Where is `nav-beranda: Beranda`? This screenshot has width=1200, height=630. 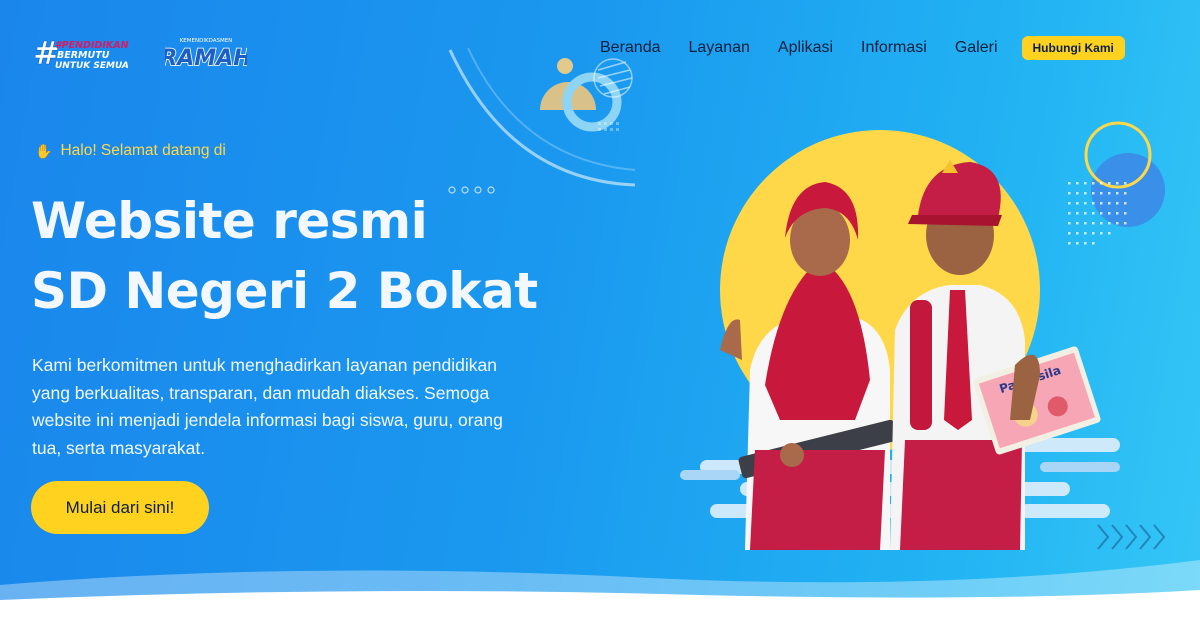 nav-beranda: Beranda is located at coordinates (630, 48).